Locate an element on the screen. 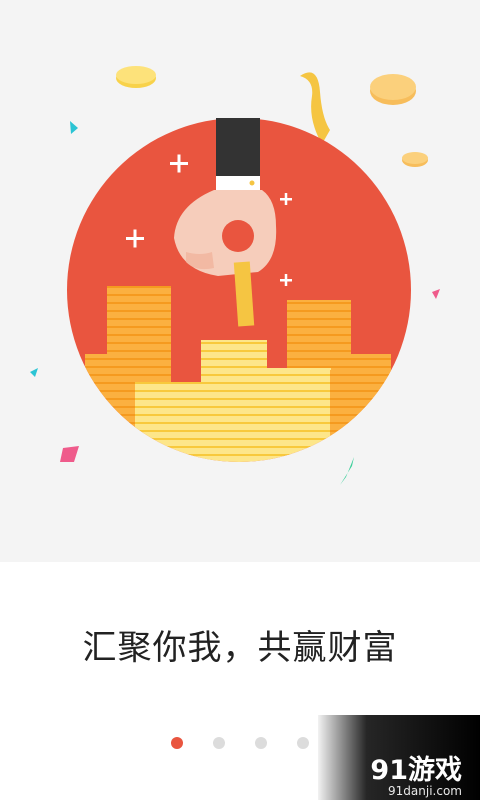 The width and height of the screenshot is (480, 800). onboarding-slogan: 汇聚你我，共赢财富 is located at coordinates (240, 648).